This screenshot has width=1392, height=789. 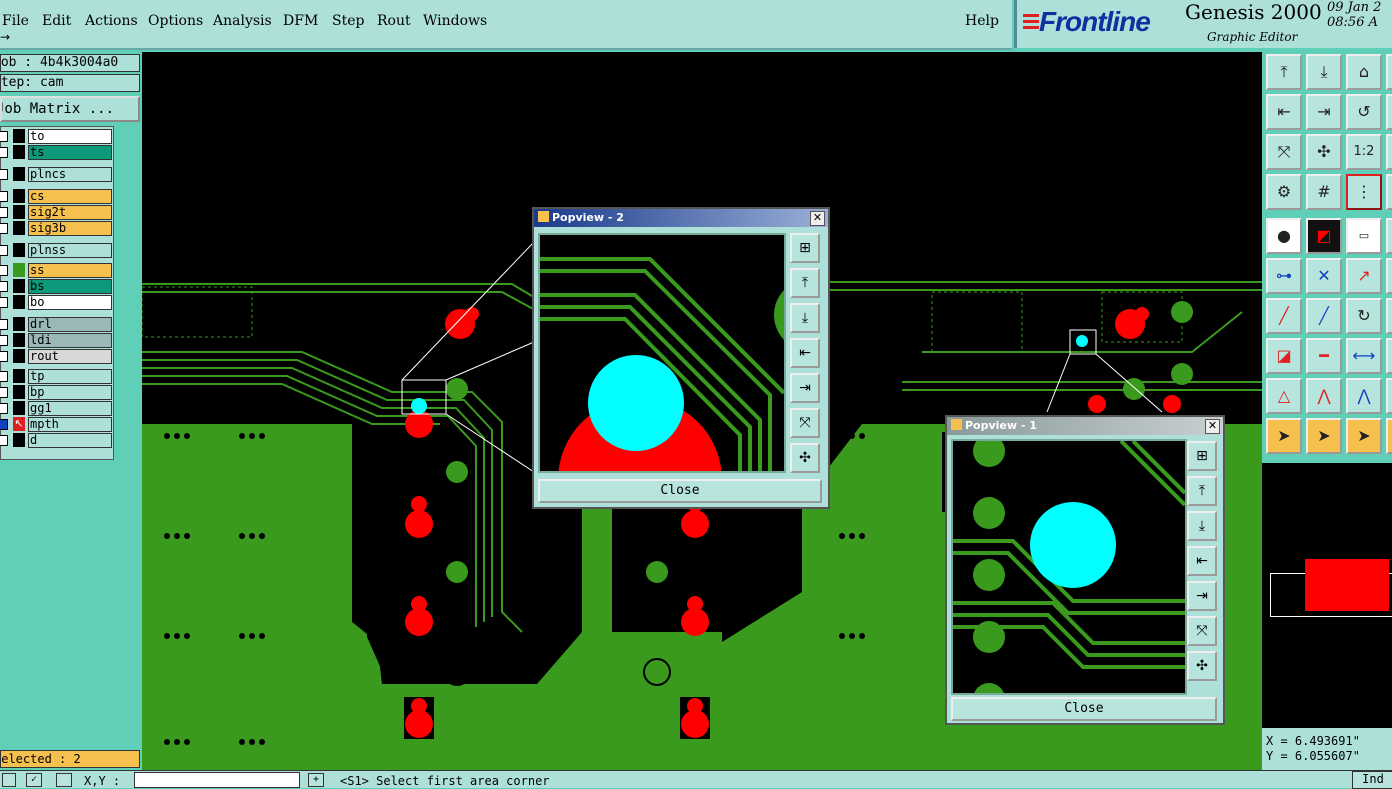 What do you see at coordinates (1284, 236) in the screenshot?
I see `select-point-icon: ●` at bounding box center [1284, 236].